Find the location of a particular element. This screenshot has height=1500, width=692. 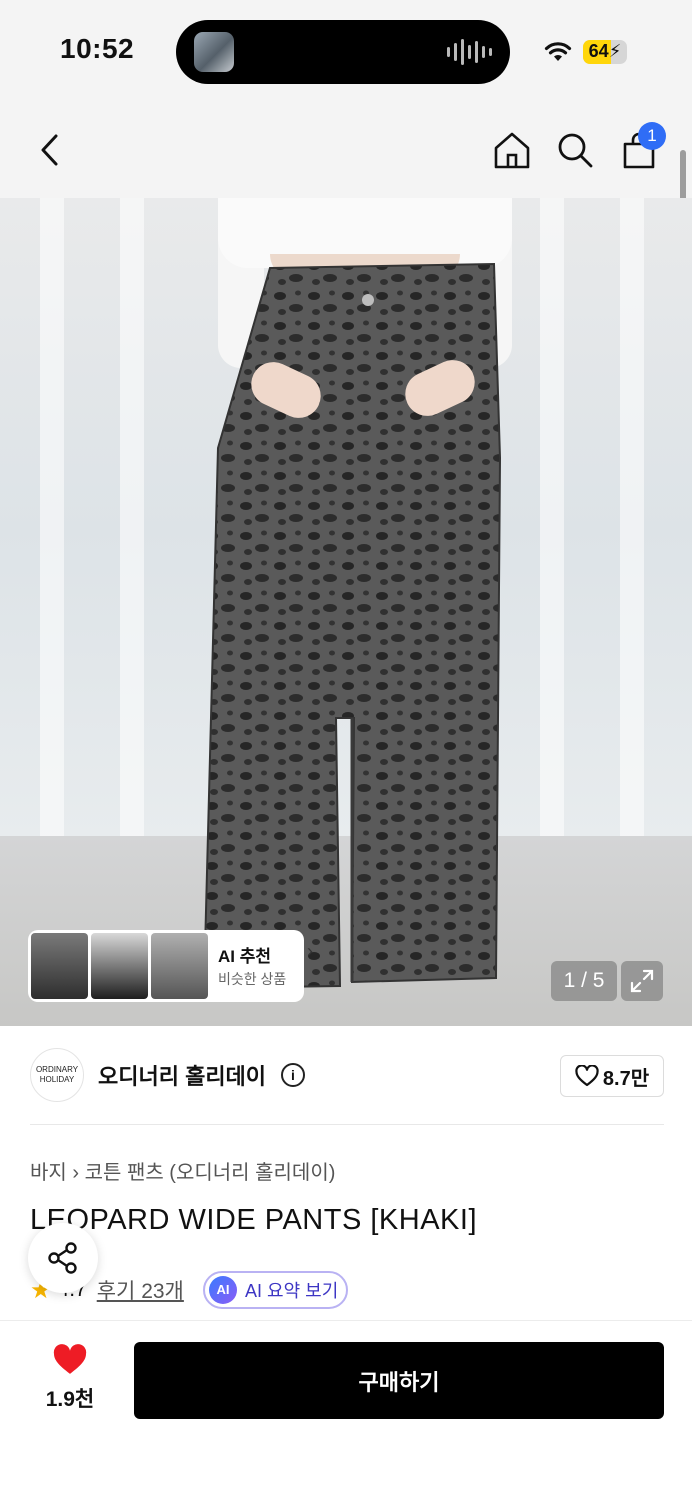

top-navigation: 1 is located at coordinates (346, 149).